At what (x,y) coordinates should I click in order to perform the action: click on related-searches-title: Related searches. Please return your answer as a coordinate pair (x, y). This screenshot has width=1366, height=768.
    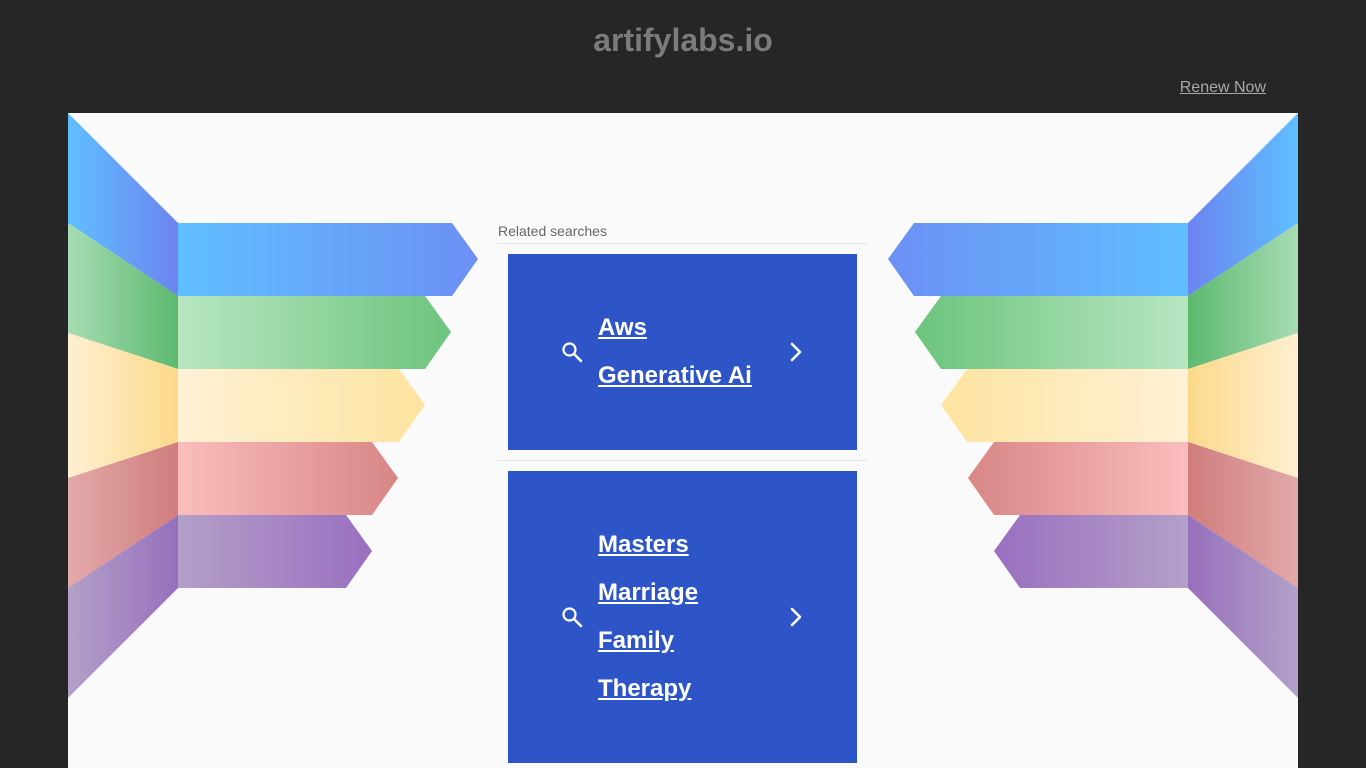
    Looking at the image, I should click on (682, 232).